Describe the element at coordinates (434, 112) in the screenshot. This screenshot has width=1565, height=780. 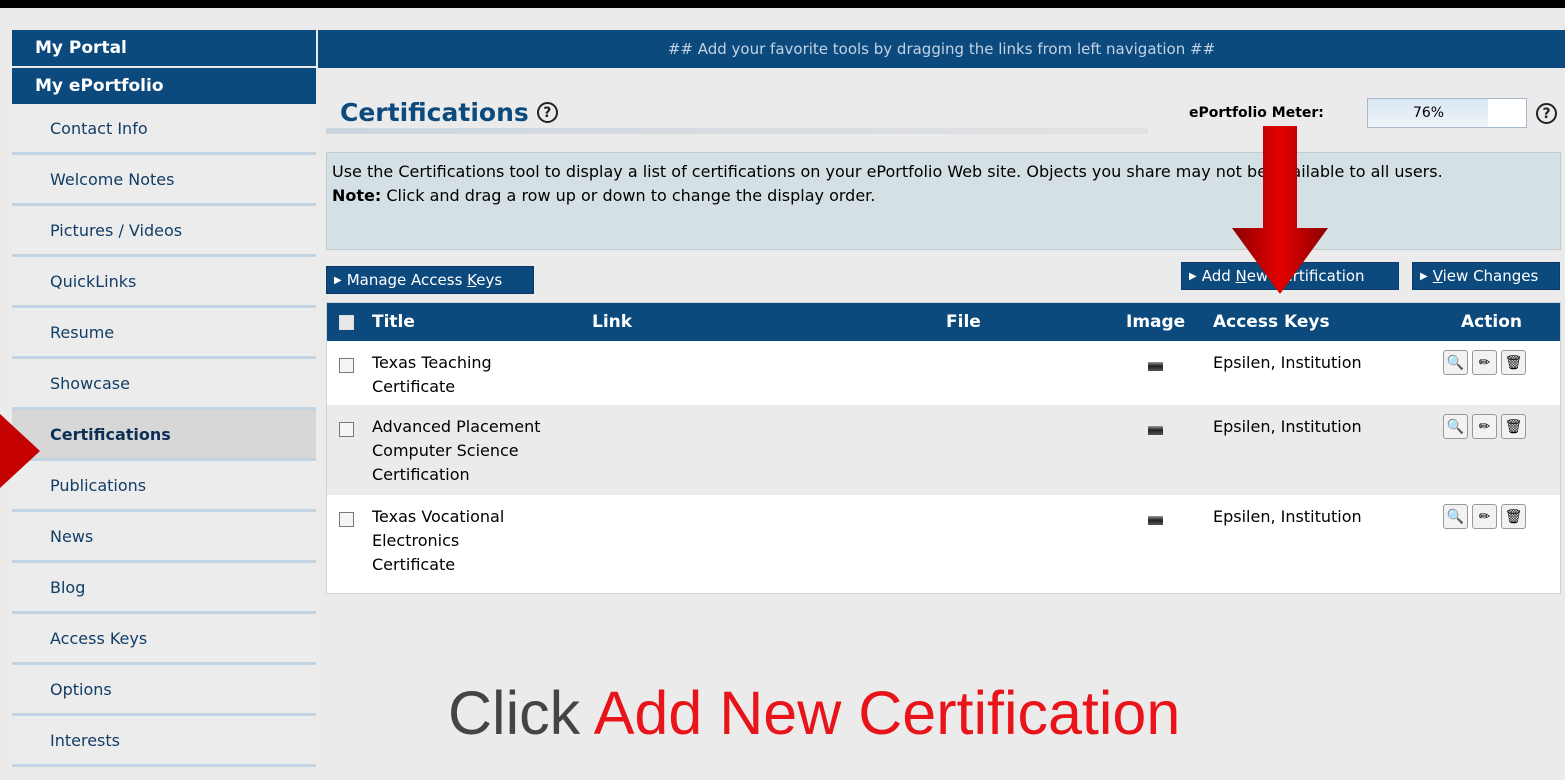
I see `page-title-text: Certifications` at that location.